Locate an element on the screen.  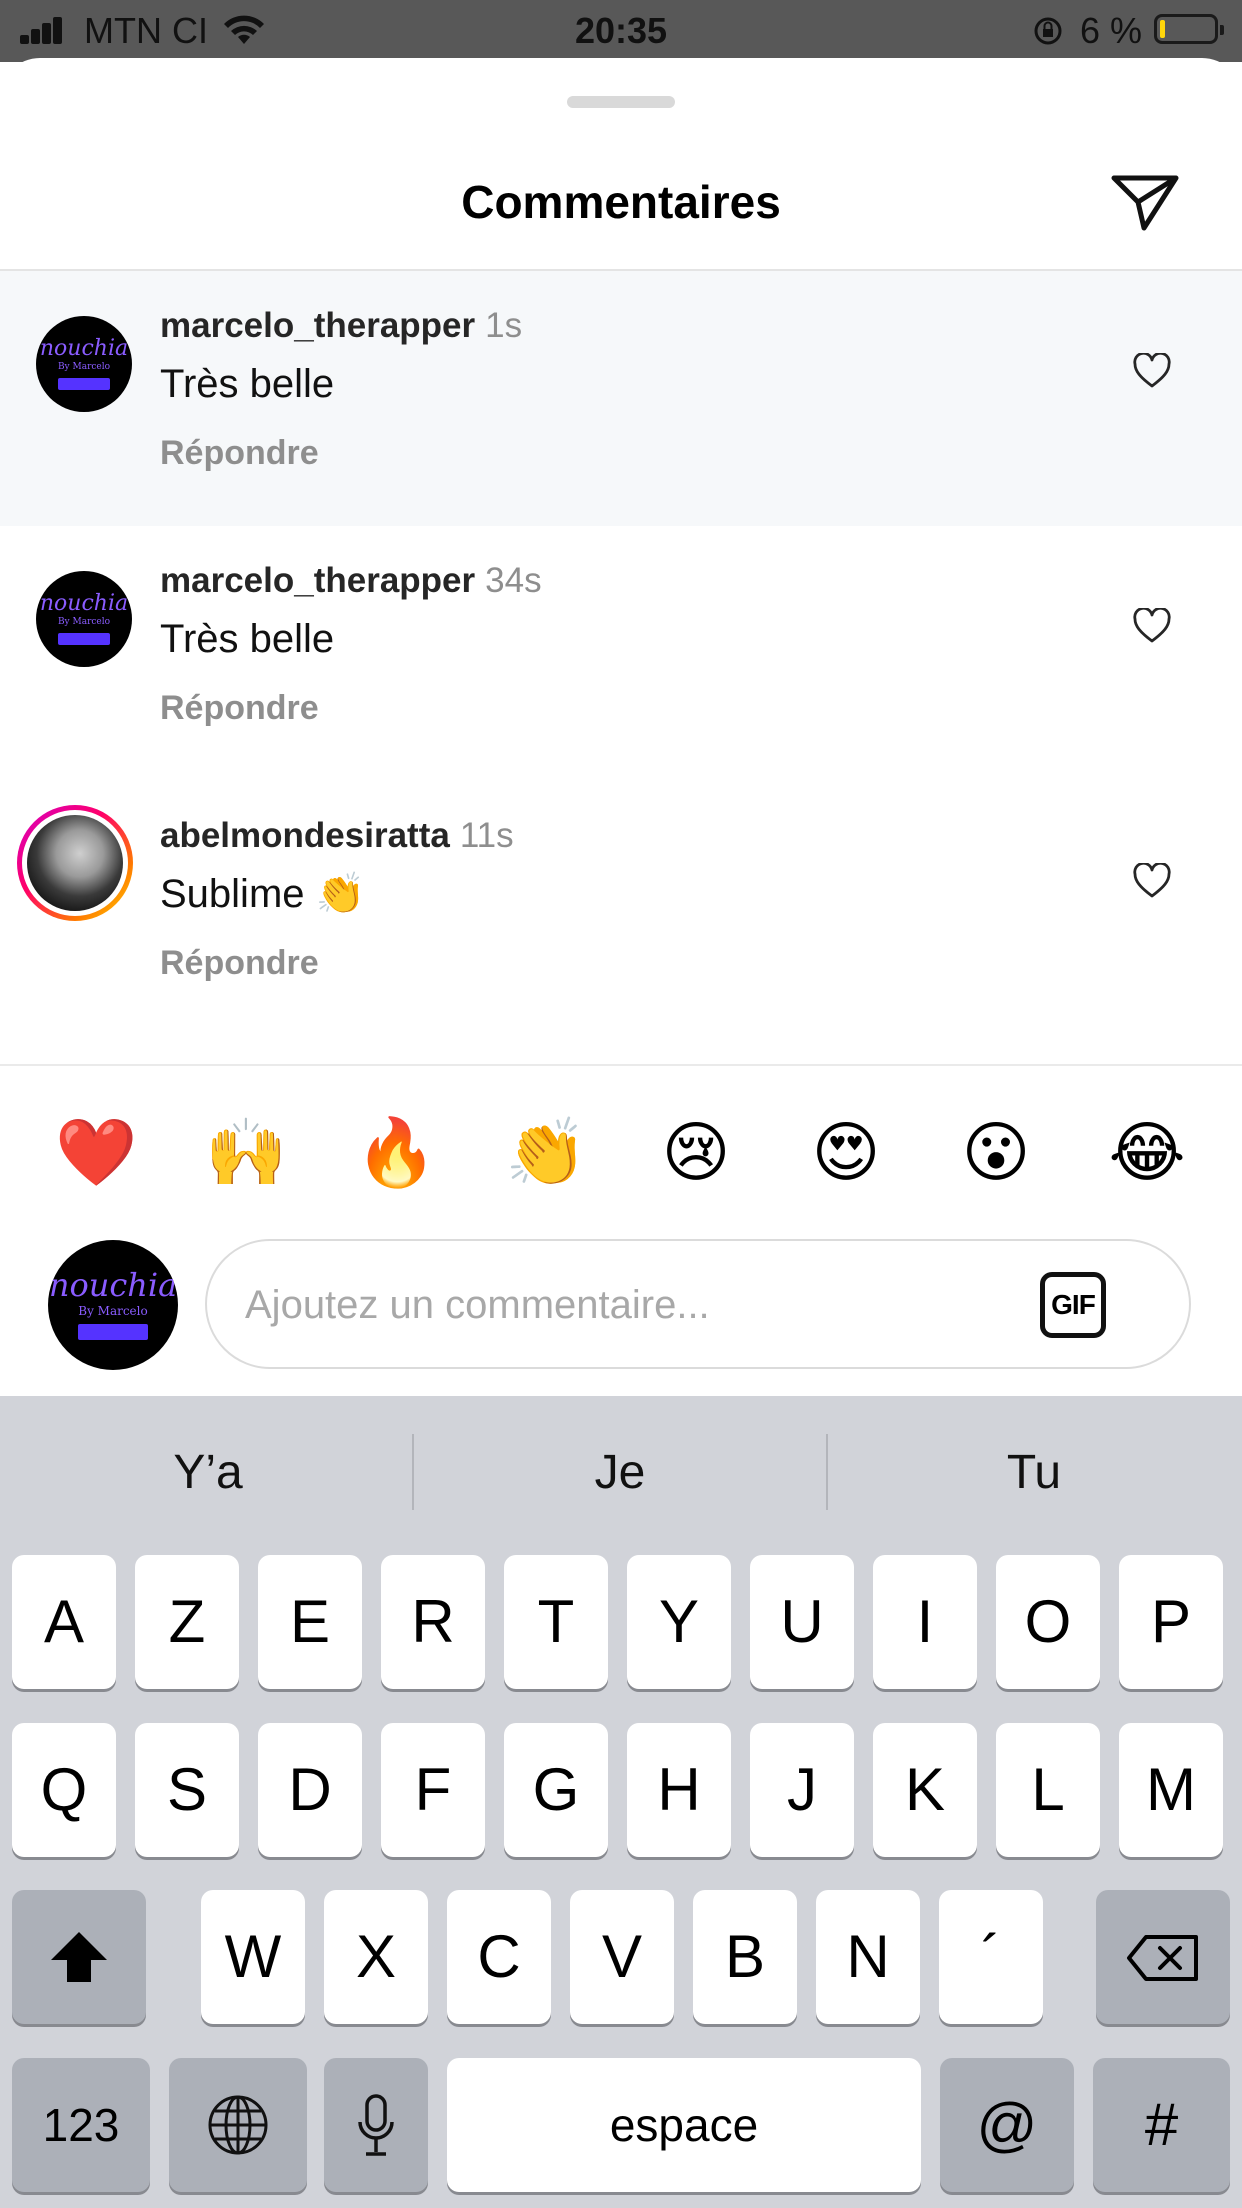
key-z: Z is located at coordinates (187, 1622).